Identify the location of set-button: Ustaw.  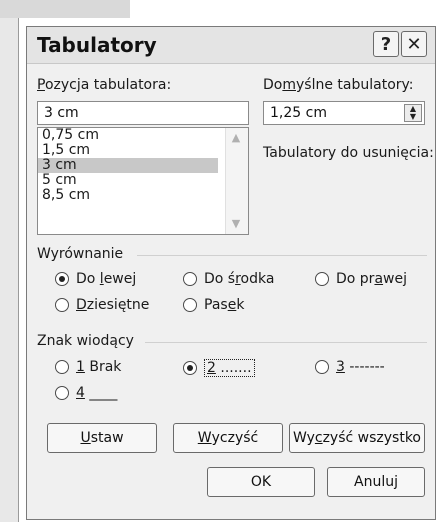
(102, 438).